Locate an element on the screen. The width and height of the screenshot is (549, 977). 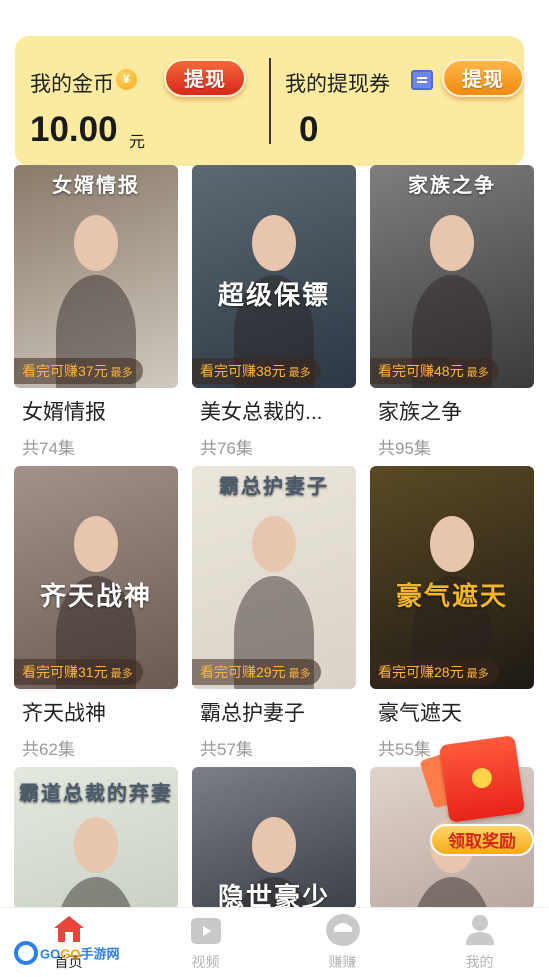
coin-icon: ¥ is located at coordinates (126, 79).